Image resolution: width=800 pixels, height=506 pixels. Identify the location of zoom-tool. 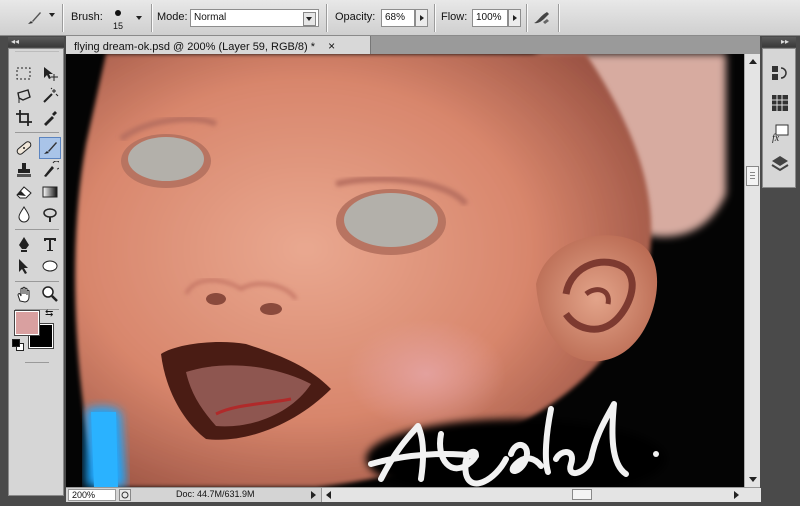
(50, 294).